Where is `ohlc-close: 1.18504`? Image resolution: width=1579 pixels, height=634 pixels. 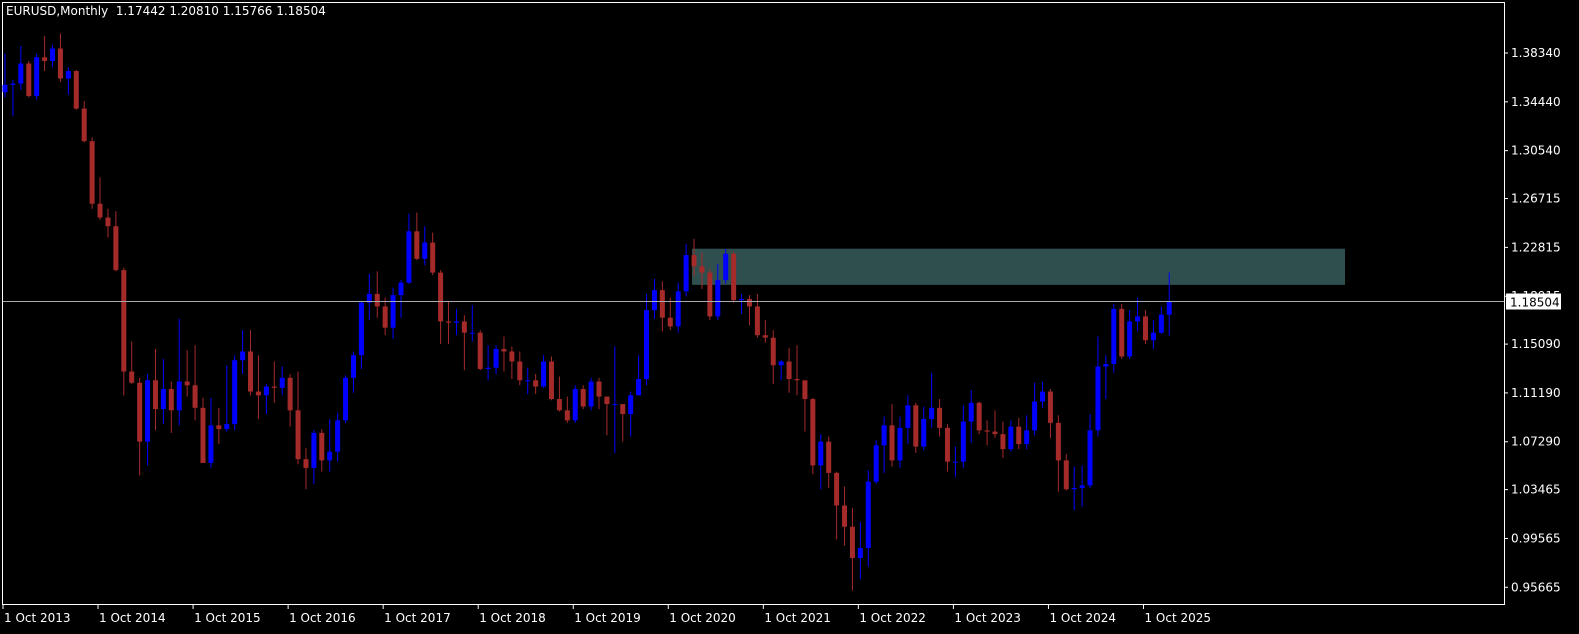
ohlc-close: 1.18504 is located at coordinates (301, 11).